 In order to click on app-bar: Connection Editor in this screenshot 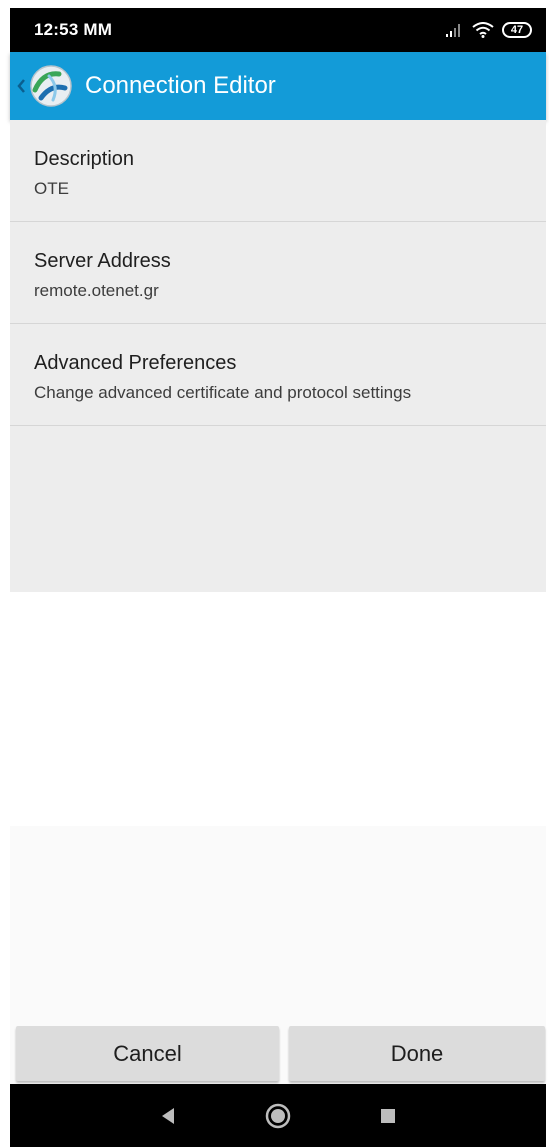, I will do `click(278, 86)`.